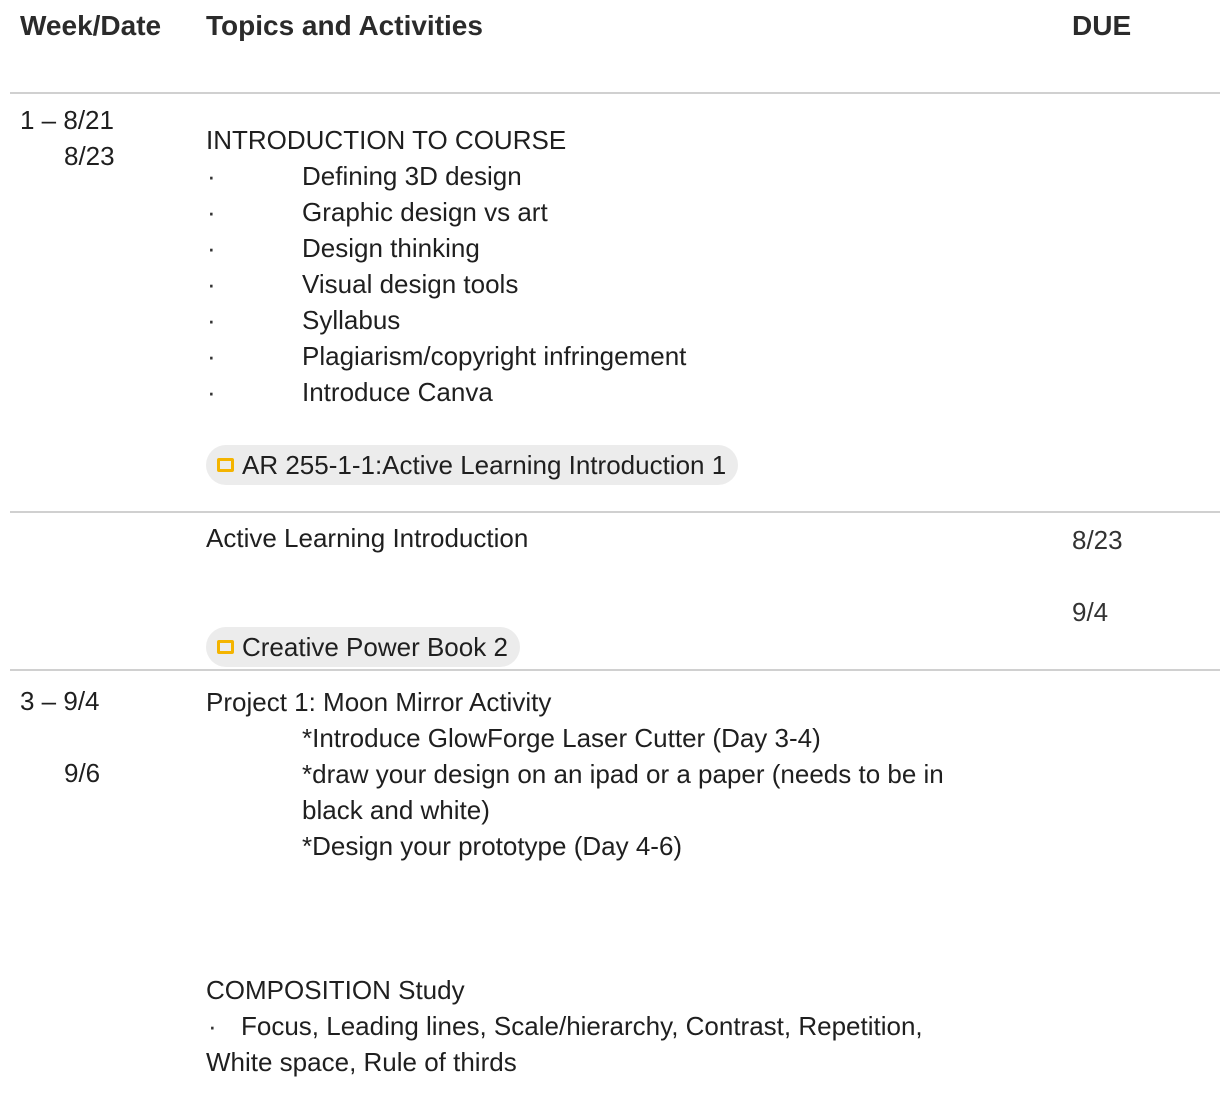 This screenshot has width=1220, height=1113. What do you see at coordinates (492, 846) in the screenshot?
I see `row3-line: *Design your prototype (Day 4-6)` at bounding box center [492, 846].